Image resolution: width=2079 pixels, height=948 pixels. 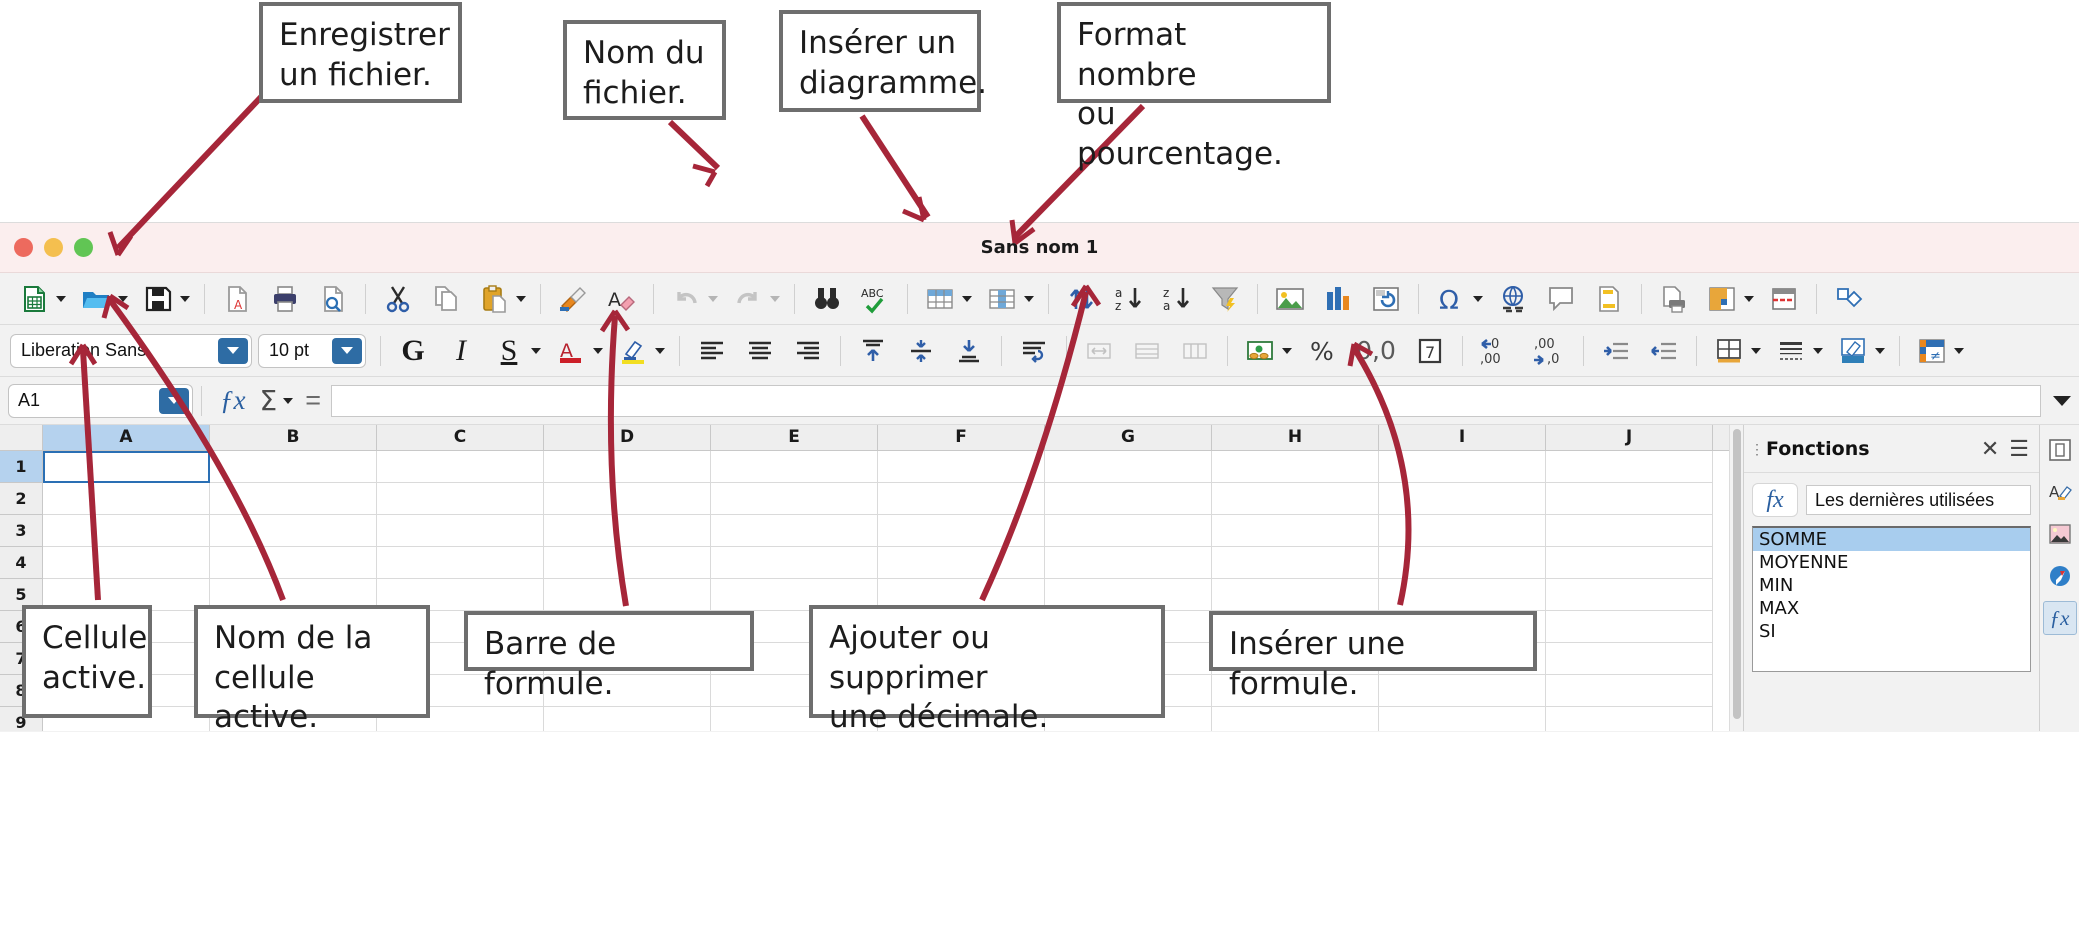 I want to click on sort-ascending-button: a z, so click(x=1129, y=299).